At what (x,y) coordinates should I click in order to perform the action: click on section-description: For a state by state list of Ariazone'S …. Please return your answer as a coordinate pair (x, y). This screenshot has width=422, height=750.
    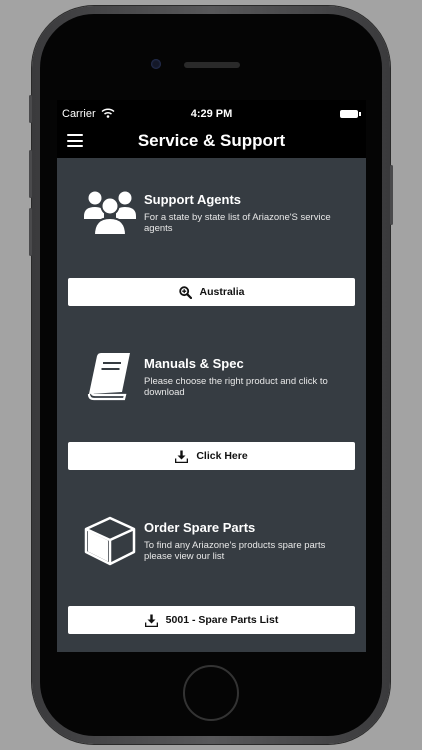
    Looking at the image, I should click on (237, 223).